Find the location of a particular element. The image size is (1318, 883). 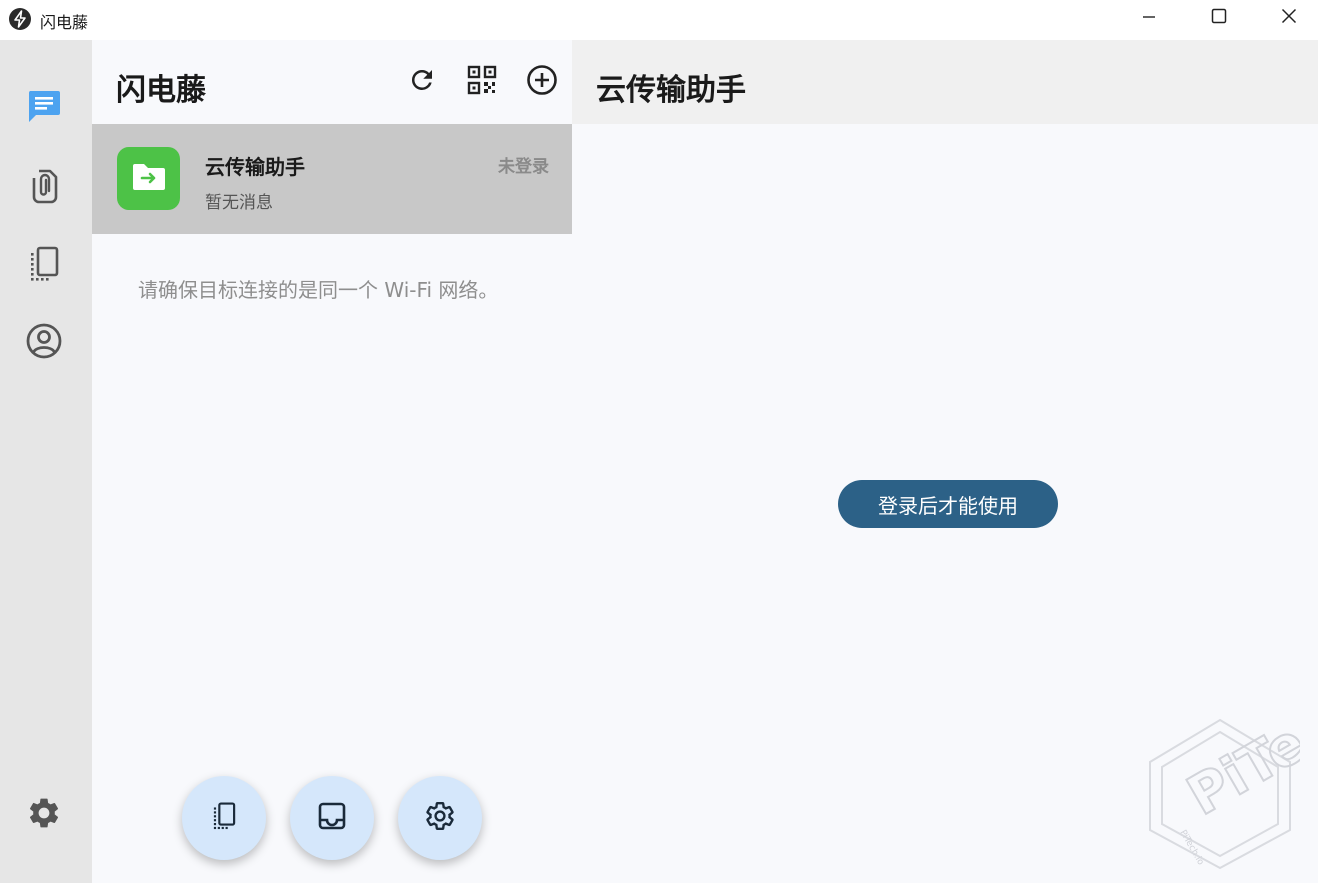

rail-settings-button is located at coordinates (44, 815).